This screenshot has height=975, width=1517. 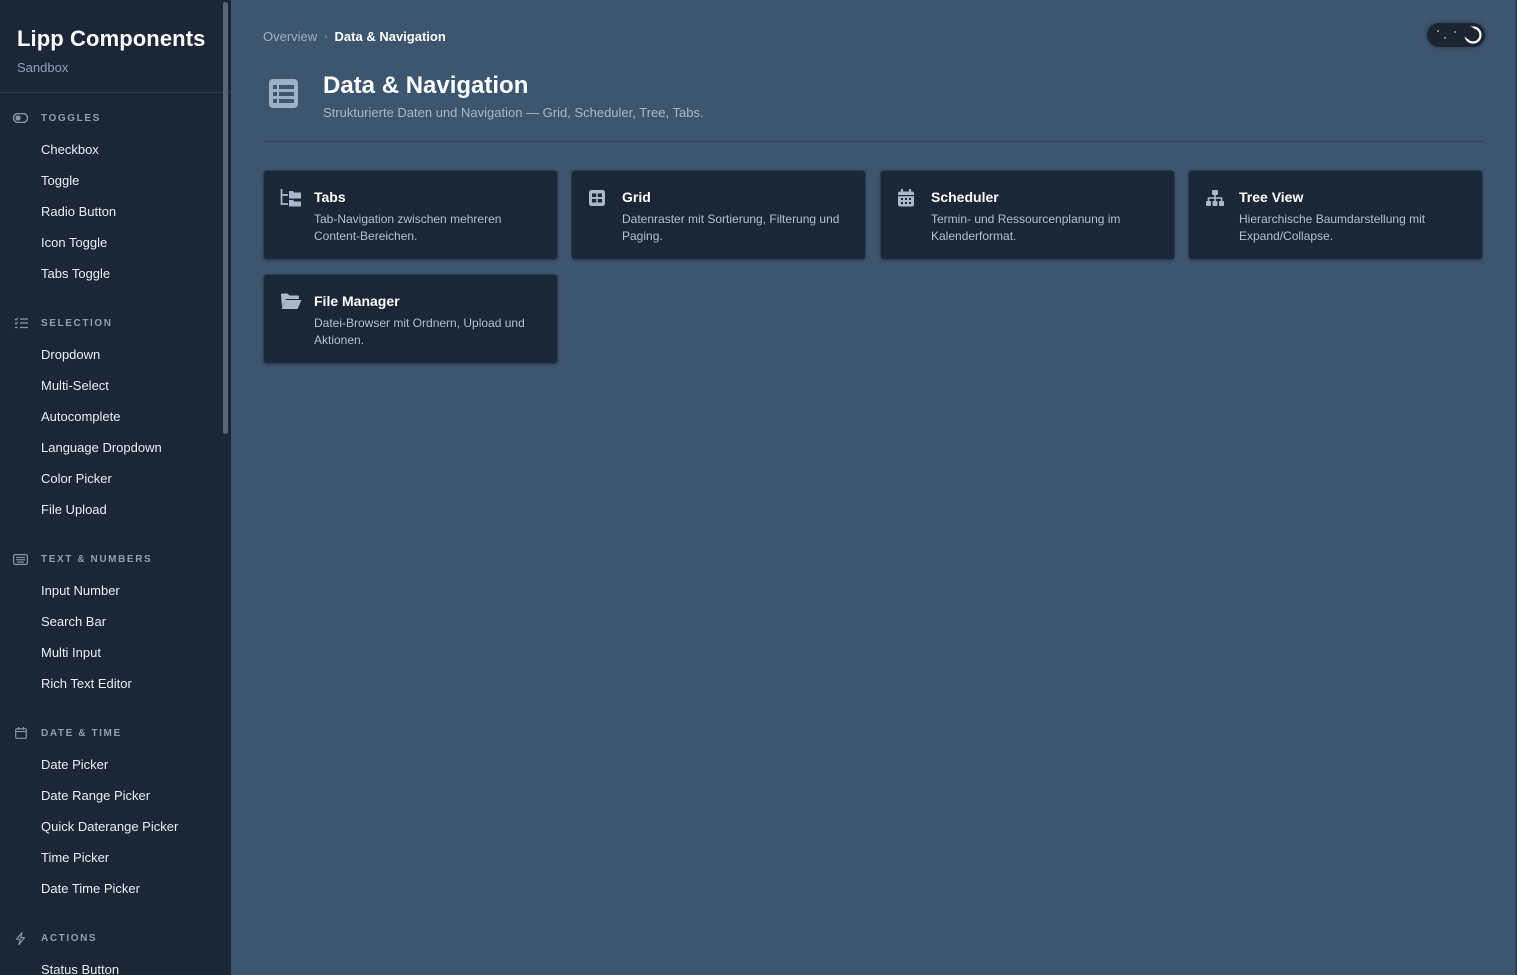 I want to click on sidebar-item-quick-daterange-picker: Quick Daterange Picker, so click(x=111, y=826).